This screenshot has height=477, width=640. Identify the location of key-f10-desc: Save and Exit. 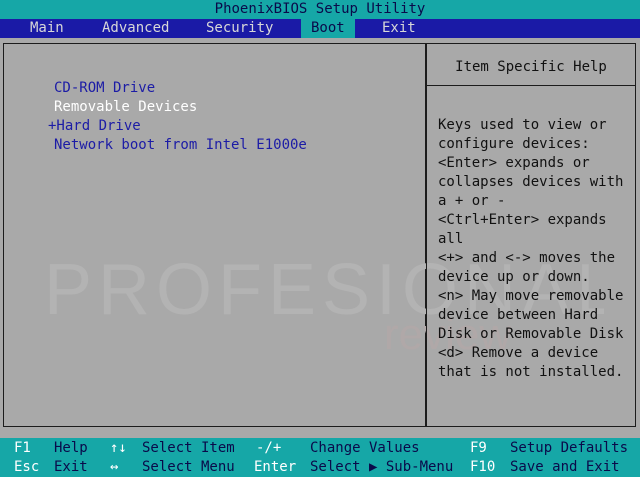
(565, 467).